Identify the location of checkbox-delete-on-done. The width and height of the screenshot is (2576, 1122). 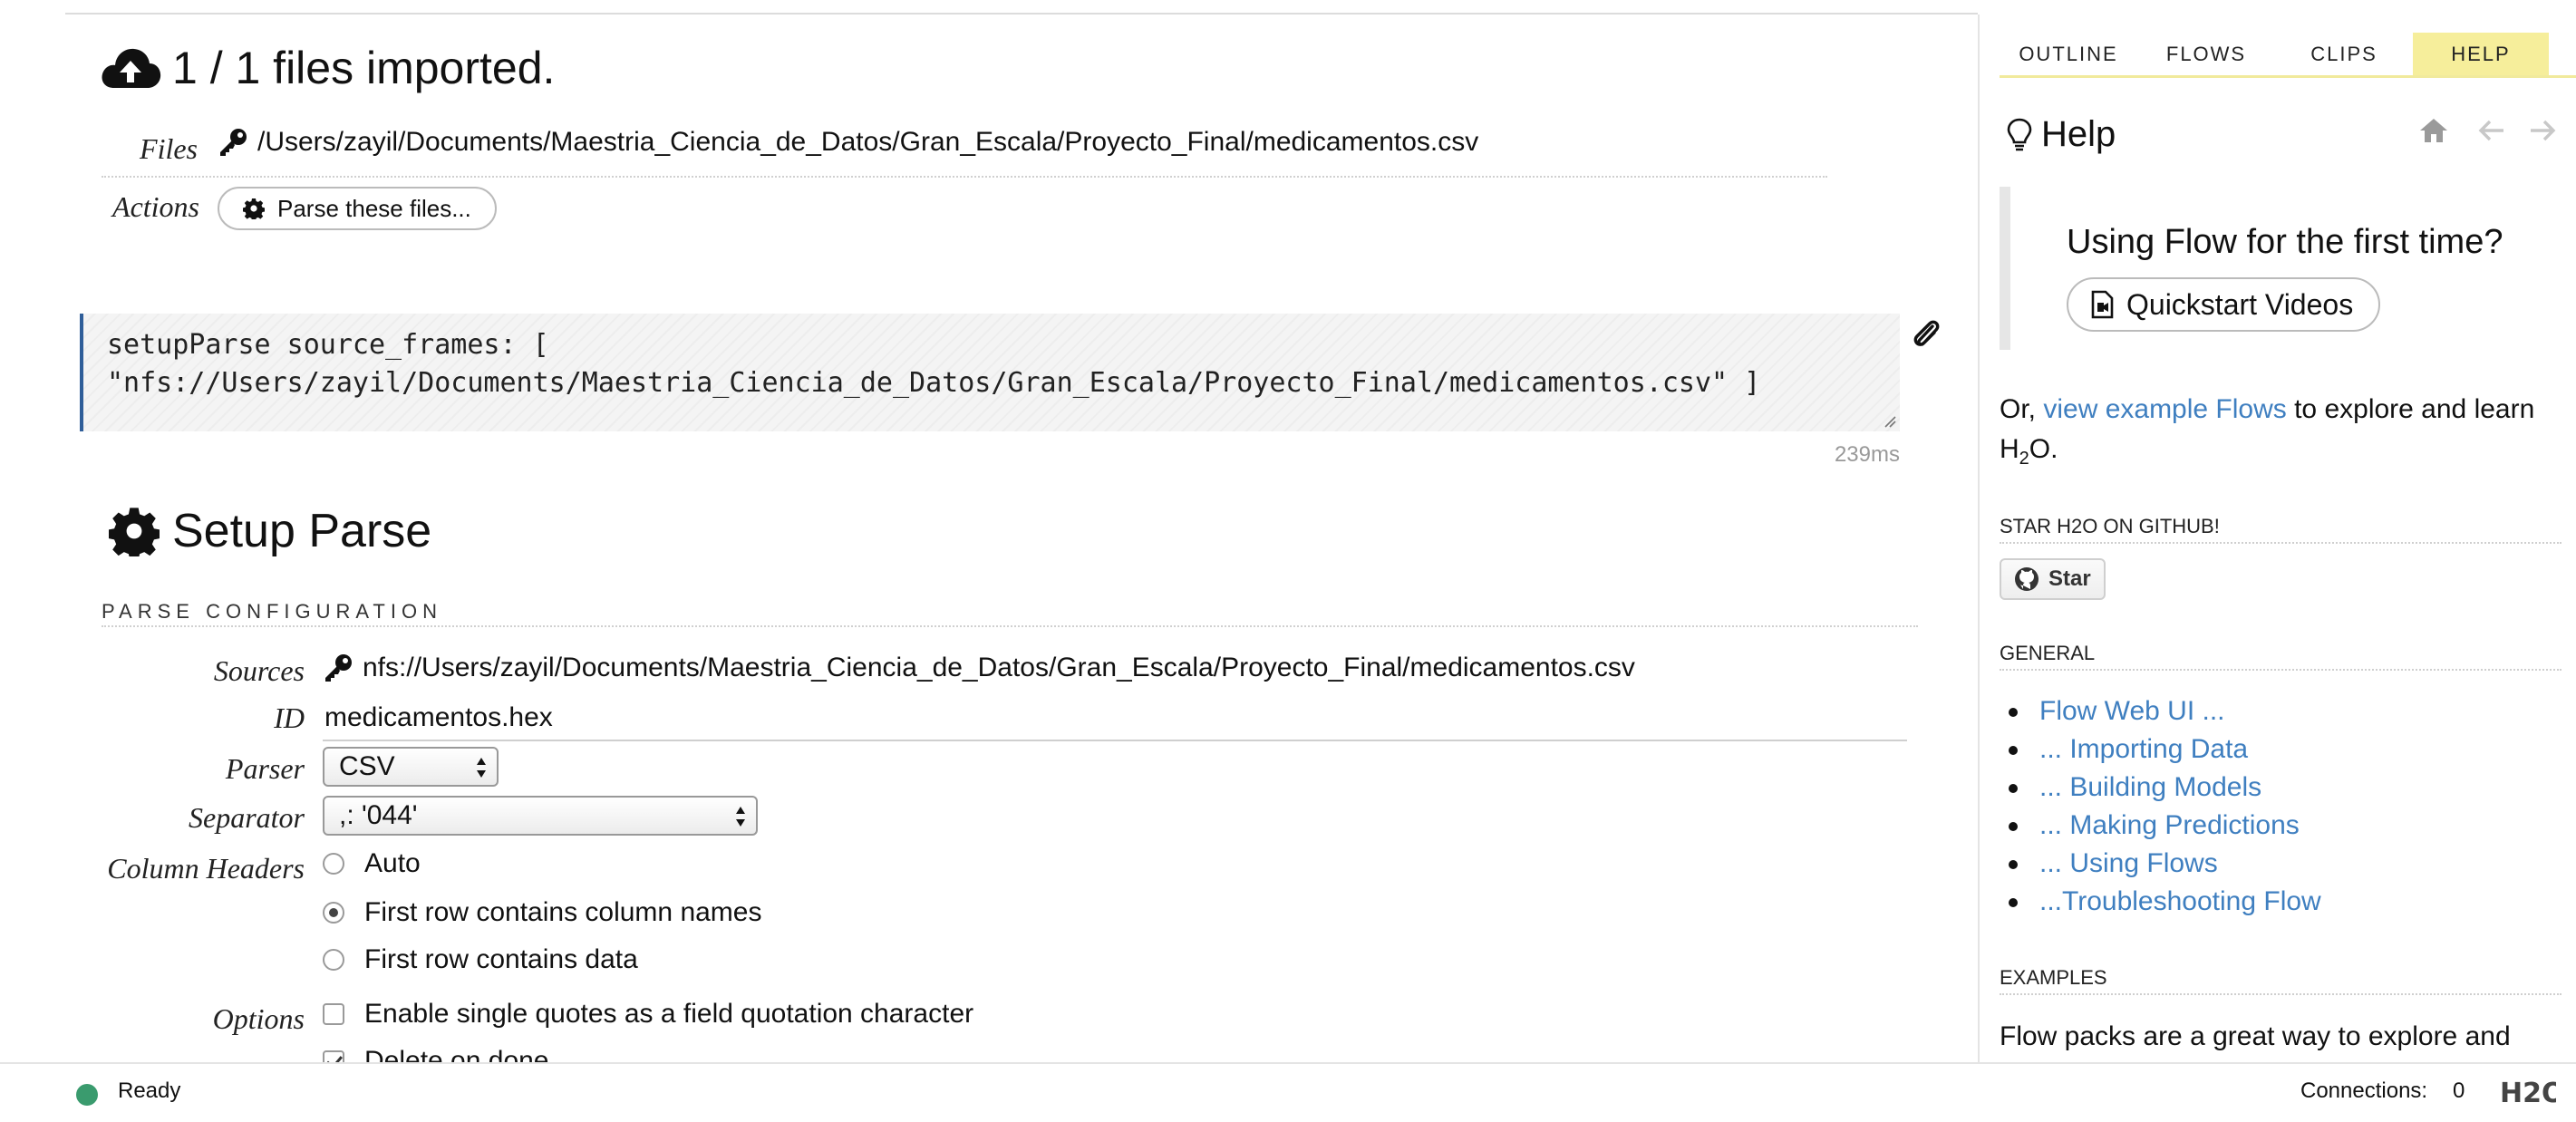
(333, 1056).